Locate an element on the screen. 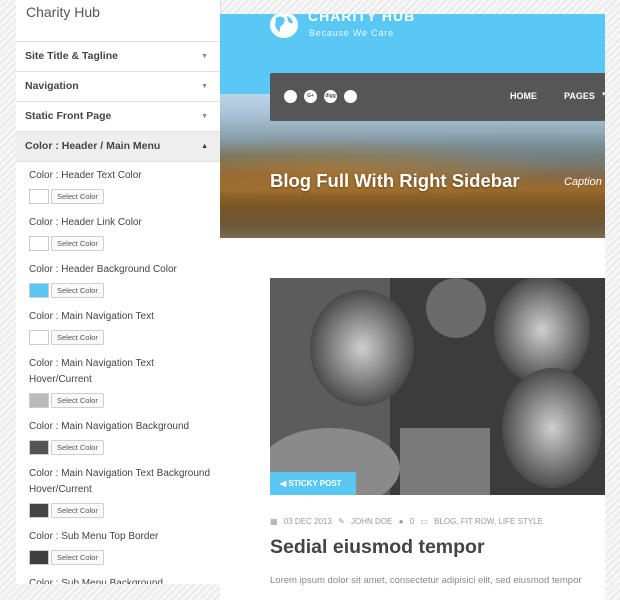 Image resolution: width=620 pixels, height=600 pixels. sticky-label: STICKY POST is located at coordinates (315, 483).